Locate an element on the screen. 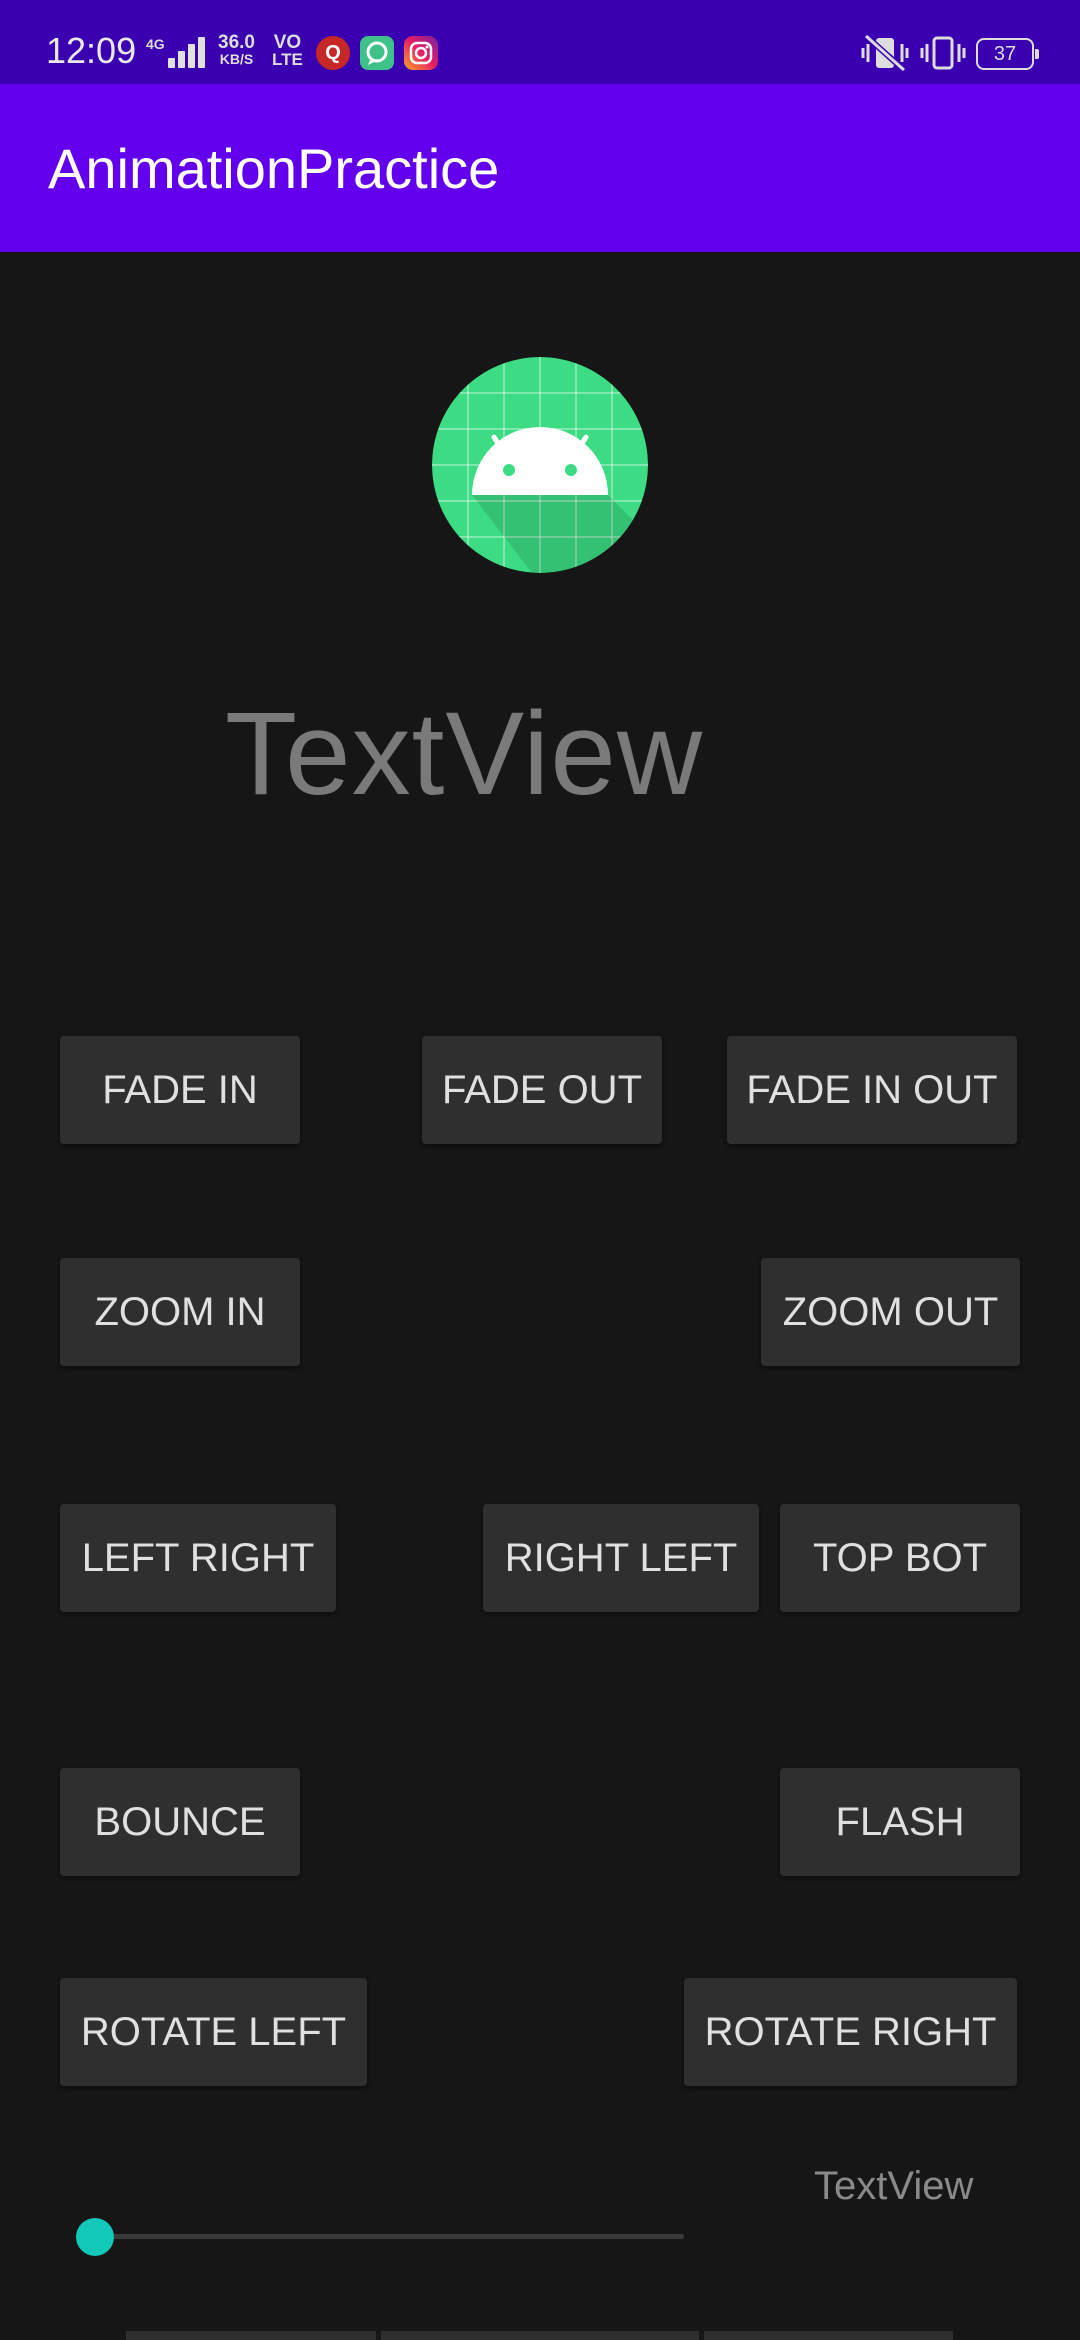 This screenshot has height=2340, width=1080. bounce-button: BOUNCE is located at coordinates (180, 1822).